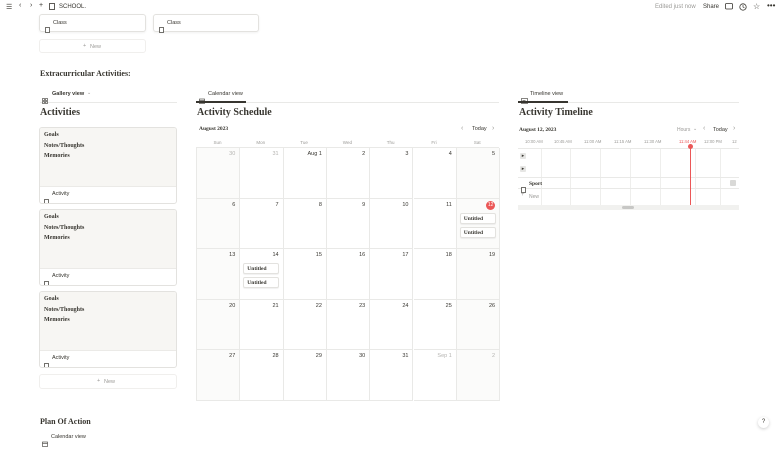 This screenshot has width=782, height=452. Describe the element at coordinates (435, 325) in the screenshot. I see `calendar-day-cell: 25` at that location.